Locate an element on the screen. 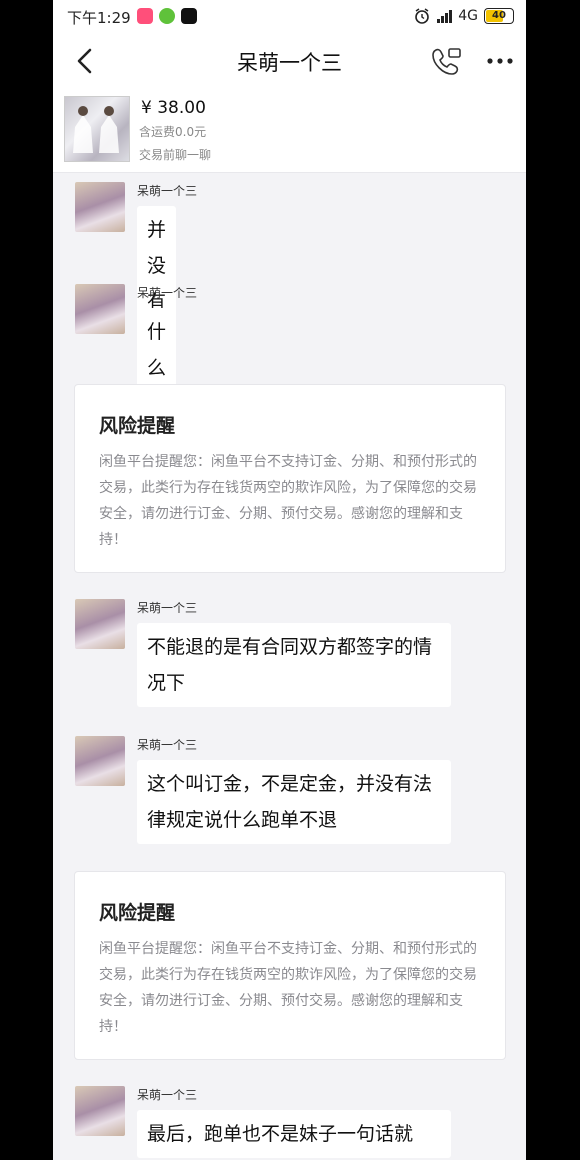 This screenshot has height=1160, width=580. message-bubble: 不能退的是有合同双方都签字的情况下 is located at coordinates (294, 665).